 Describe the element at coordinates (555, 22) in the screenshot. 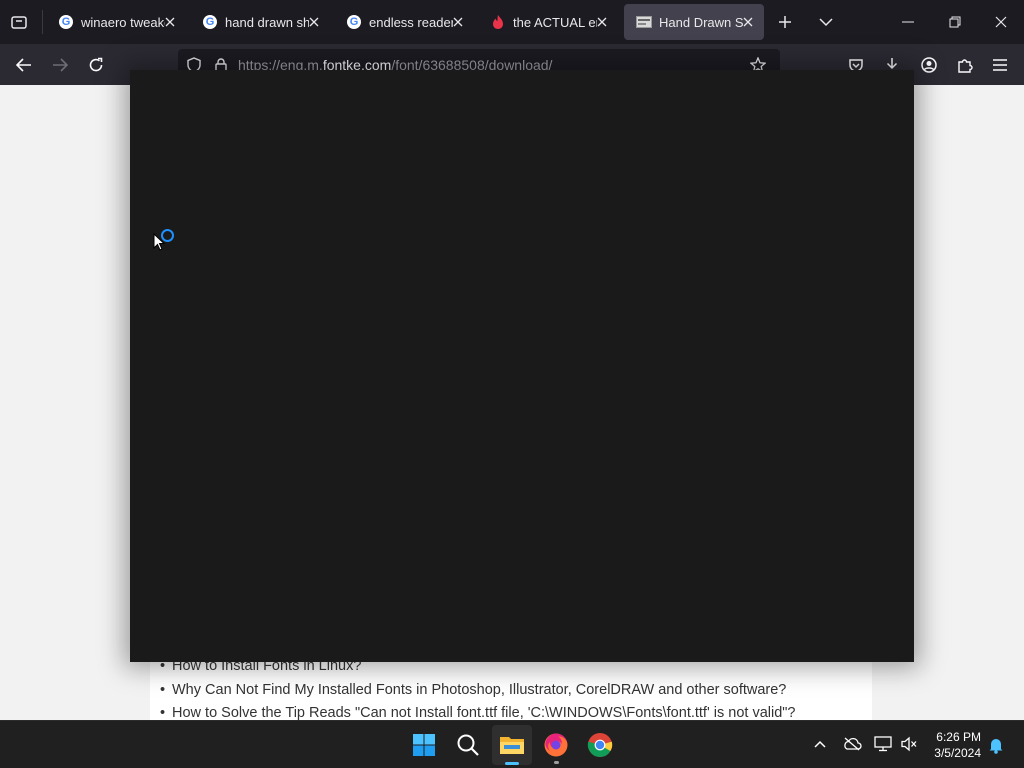

I see `tab-title: the ACTUAL endless` at that location.